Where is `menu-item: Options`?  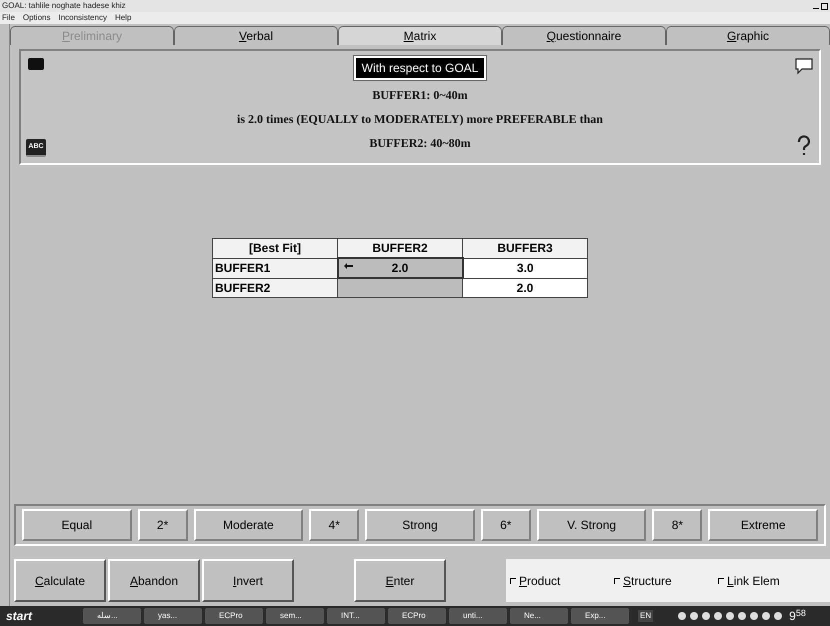 menu-item: Options is located at coordinates (36, 18).